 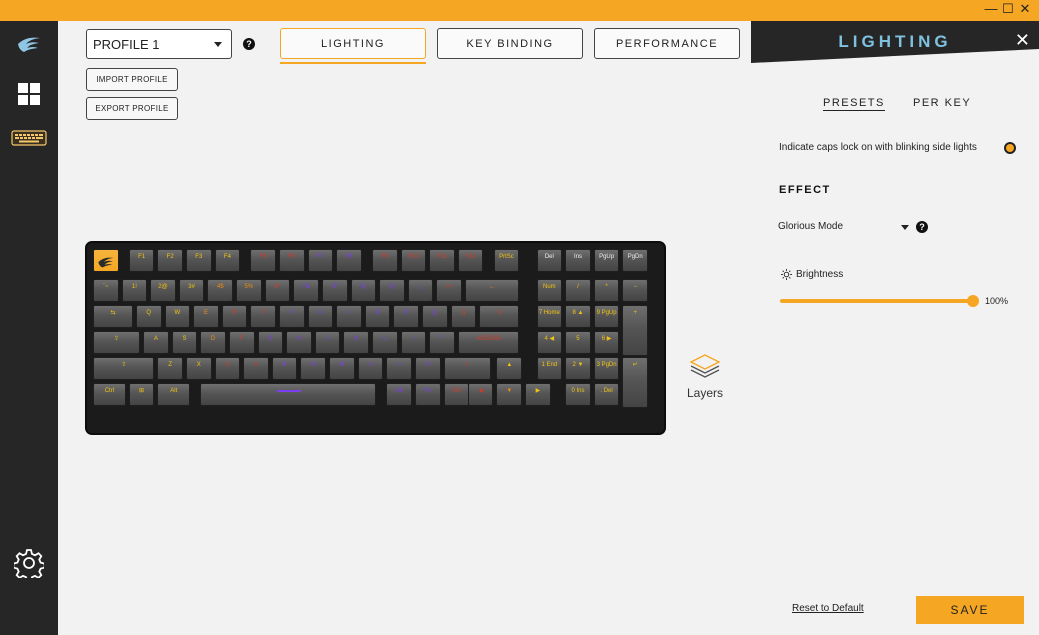 What do you see at coordinates (234, 316) in the screenshot?
I see `keyboard-key: R` at bounding box center [234, 316].